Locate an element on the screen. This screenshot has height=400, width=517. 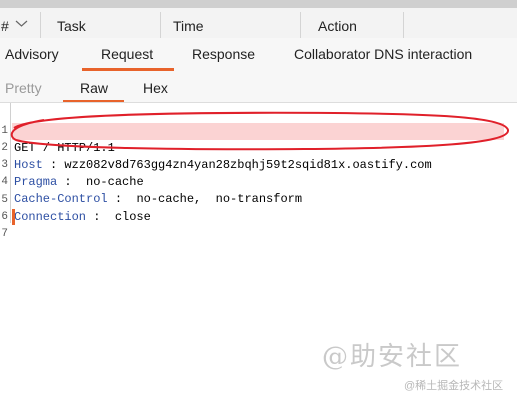
empty-line-row: 6 is located at coordinates (258, 207).